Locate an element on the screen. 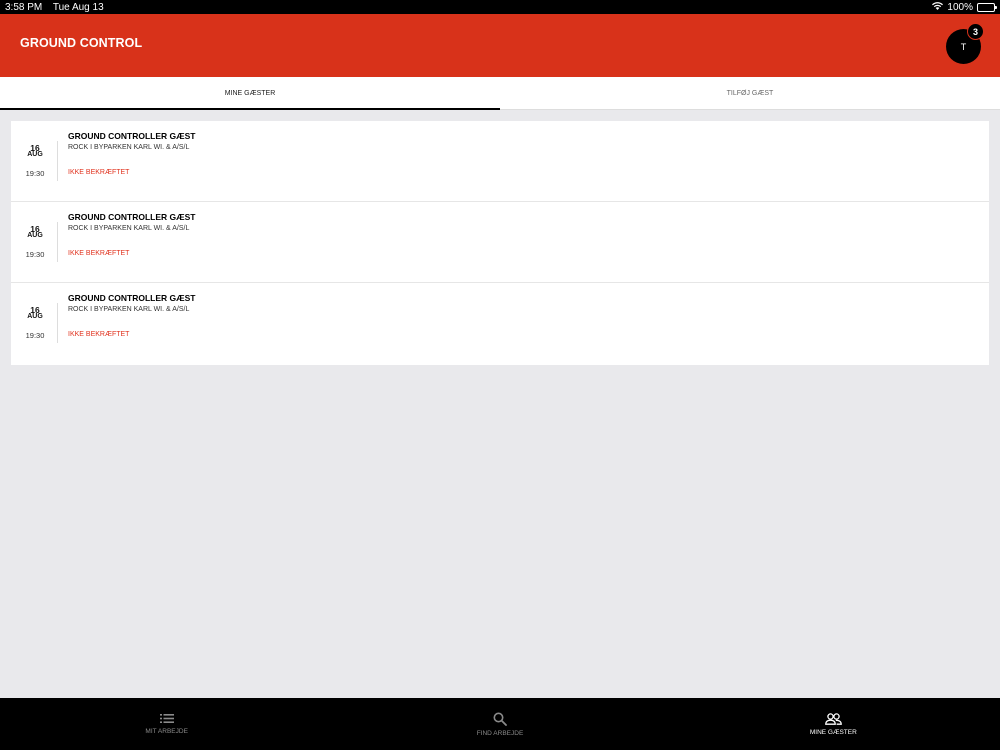  wifi-icon is located at coordinates (938, 7).